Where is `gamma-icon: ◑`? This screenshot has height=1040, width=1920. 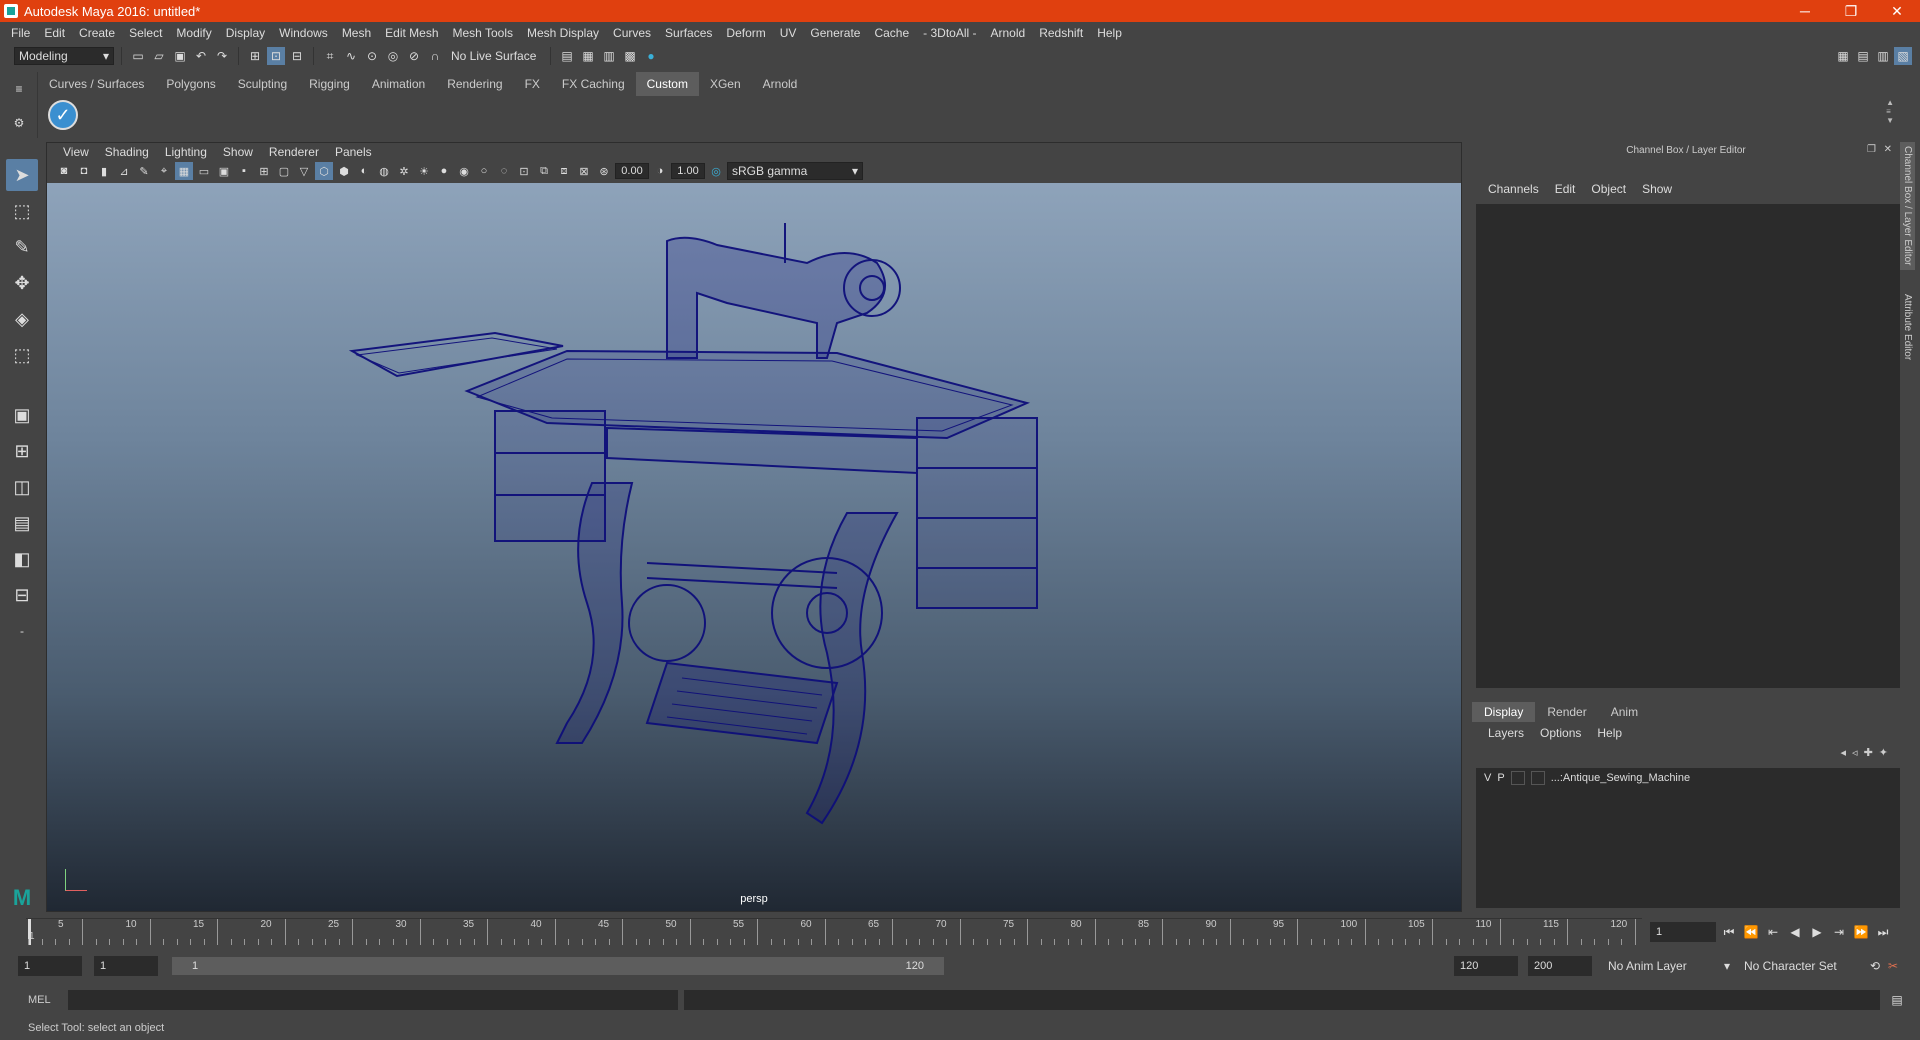 gamma-icon: ◑ is located at coordinates (660, 171).